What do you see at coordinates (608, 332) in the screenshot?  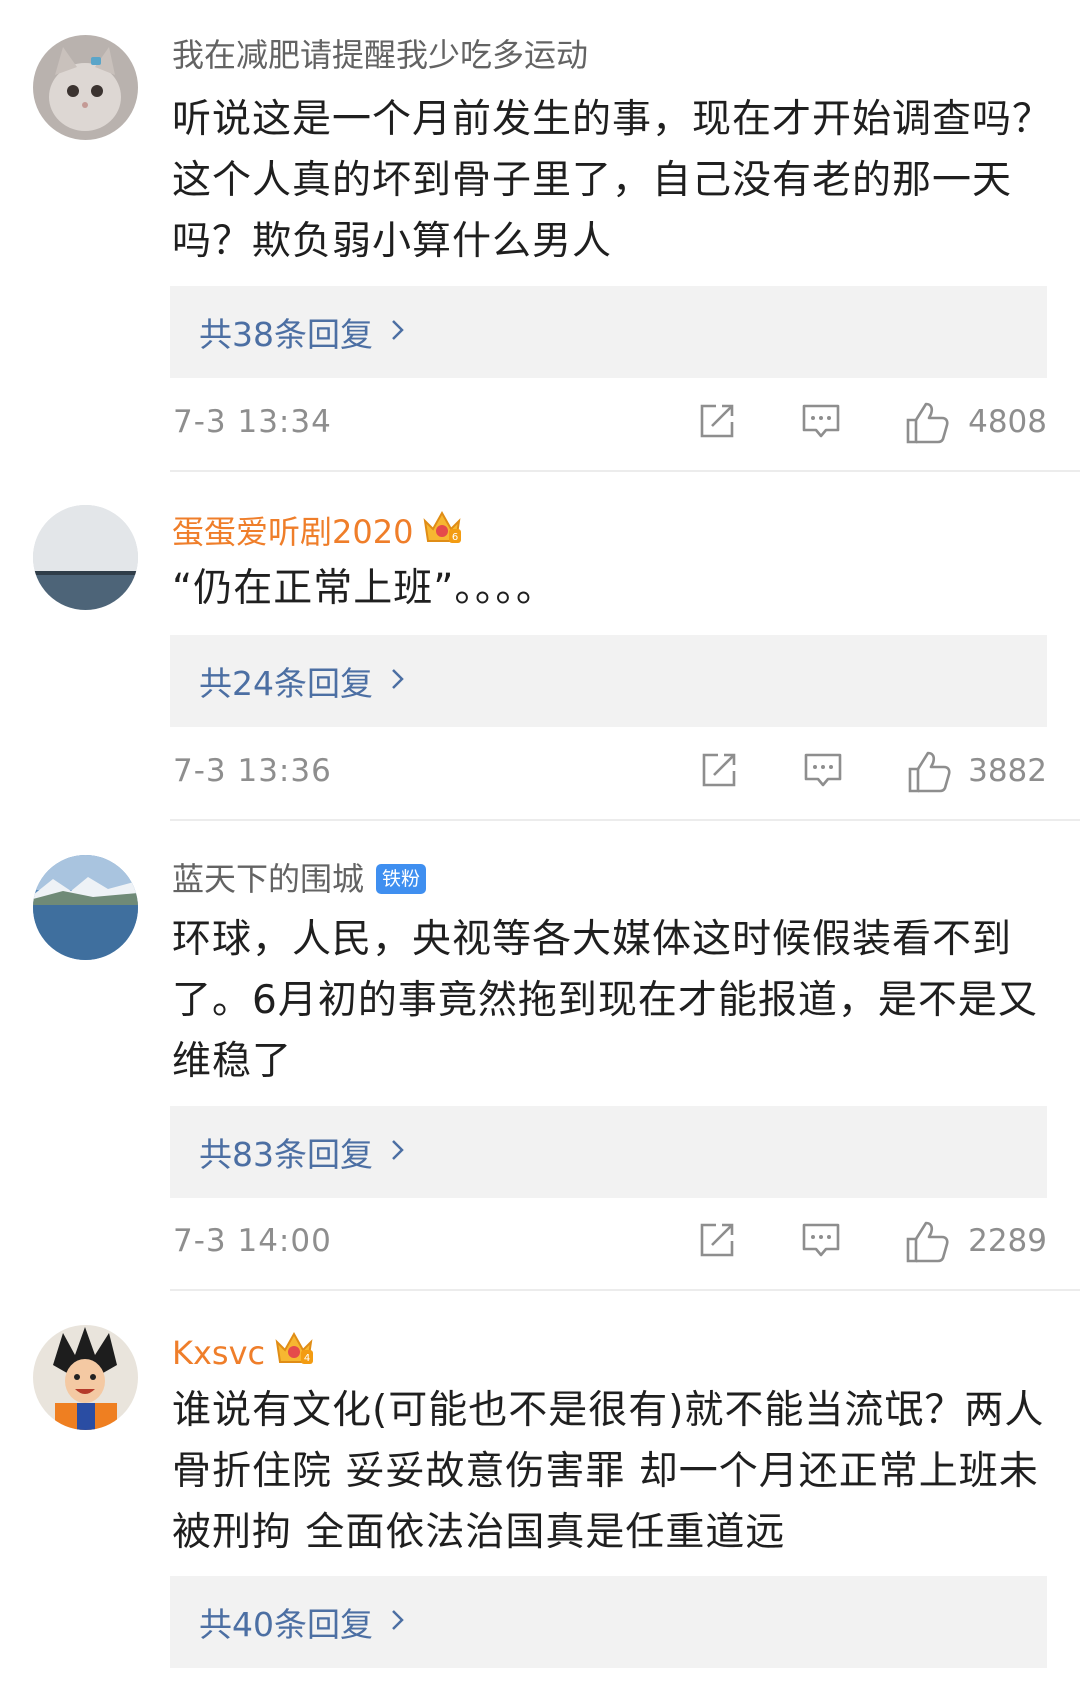 I see `replies-link: 共38条回复` at bounding box center [608, 332].